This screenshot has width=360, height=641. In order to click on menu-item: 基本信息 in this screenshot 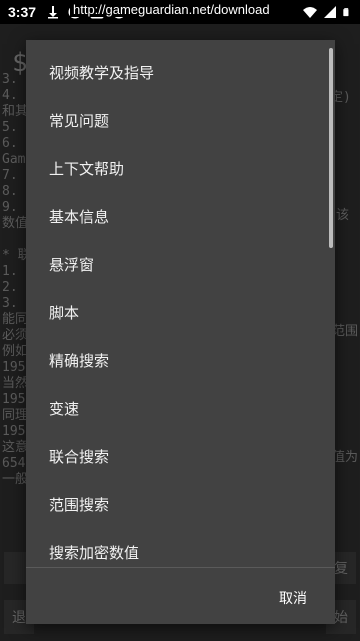, I will do `click(180, 216)`.